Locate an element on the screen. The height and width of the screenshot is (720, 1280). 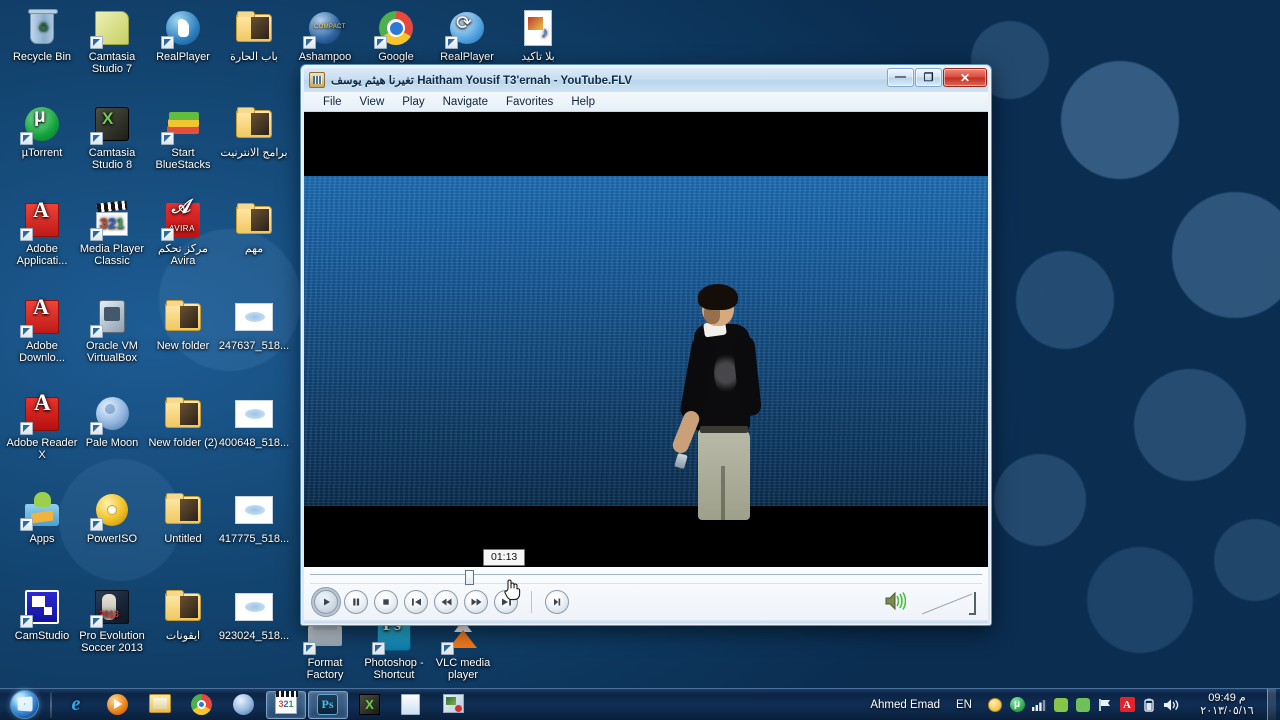
menu-item-help: Help is located at coordinates (583, 102).